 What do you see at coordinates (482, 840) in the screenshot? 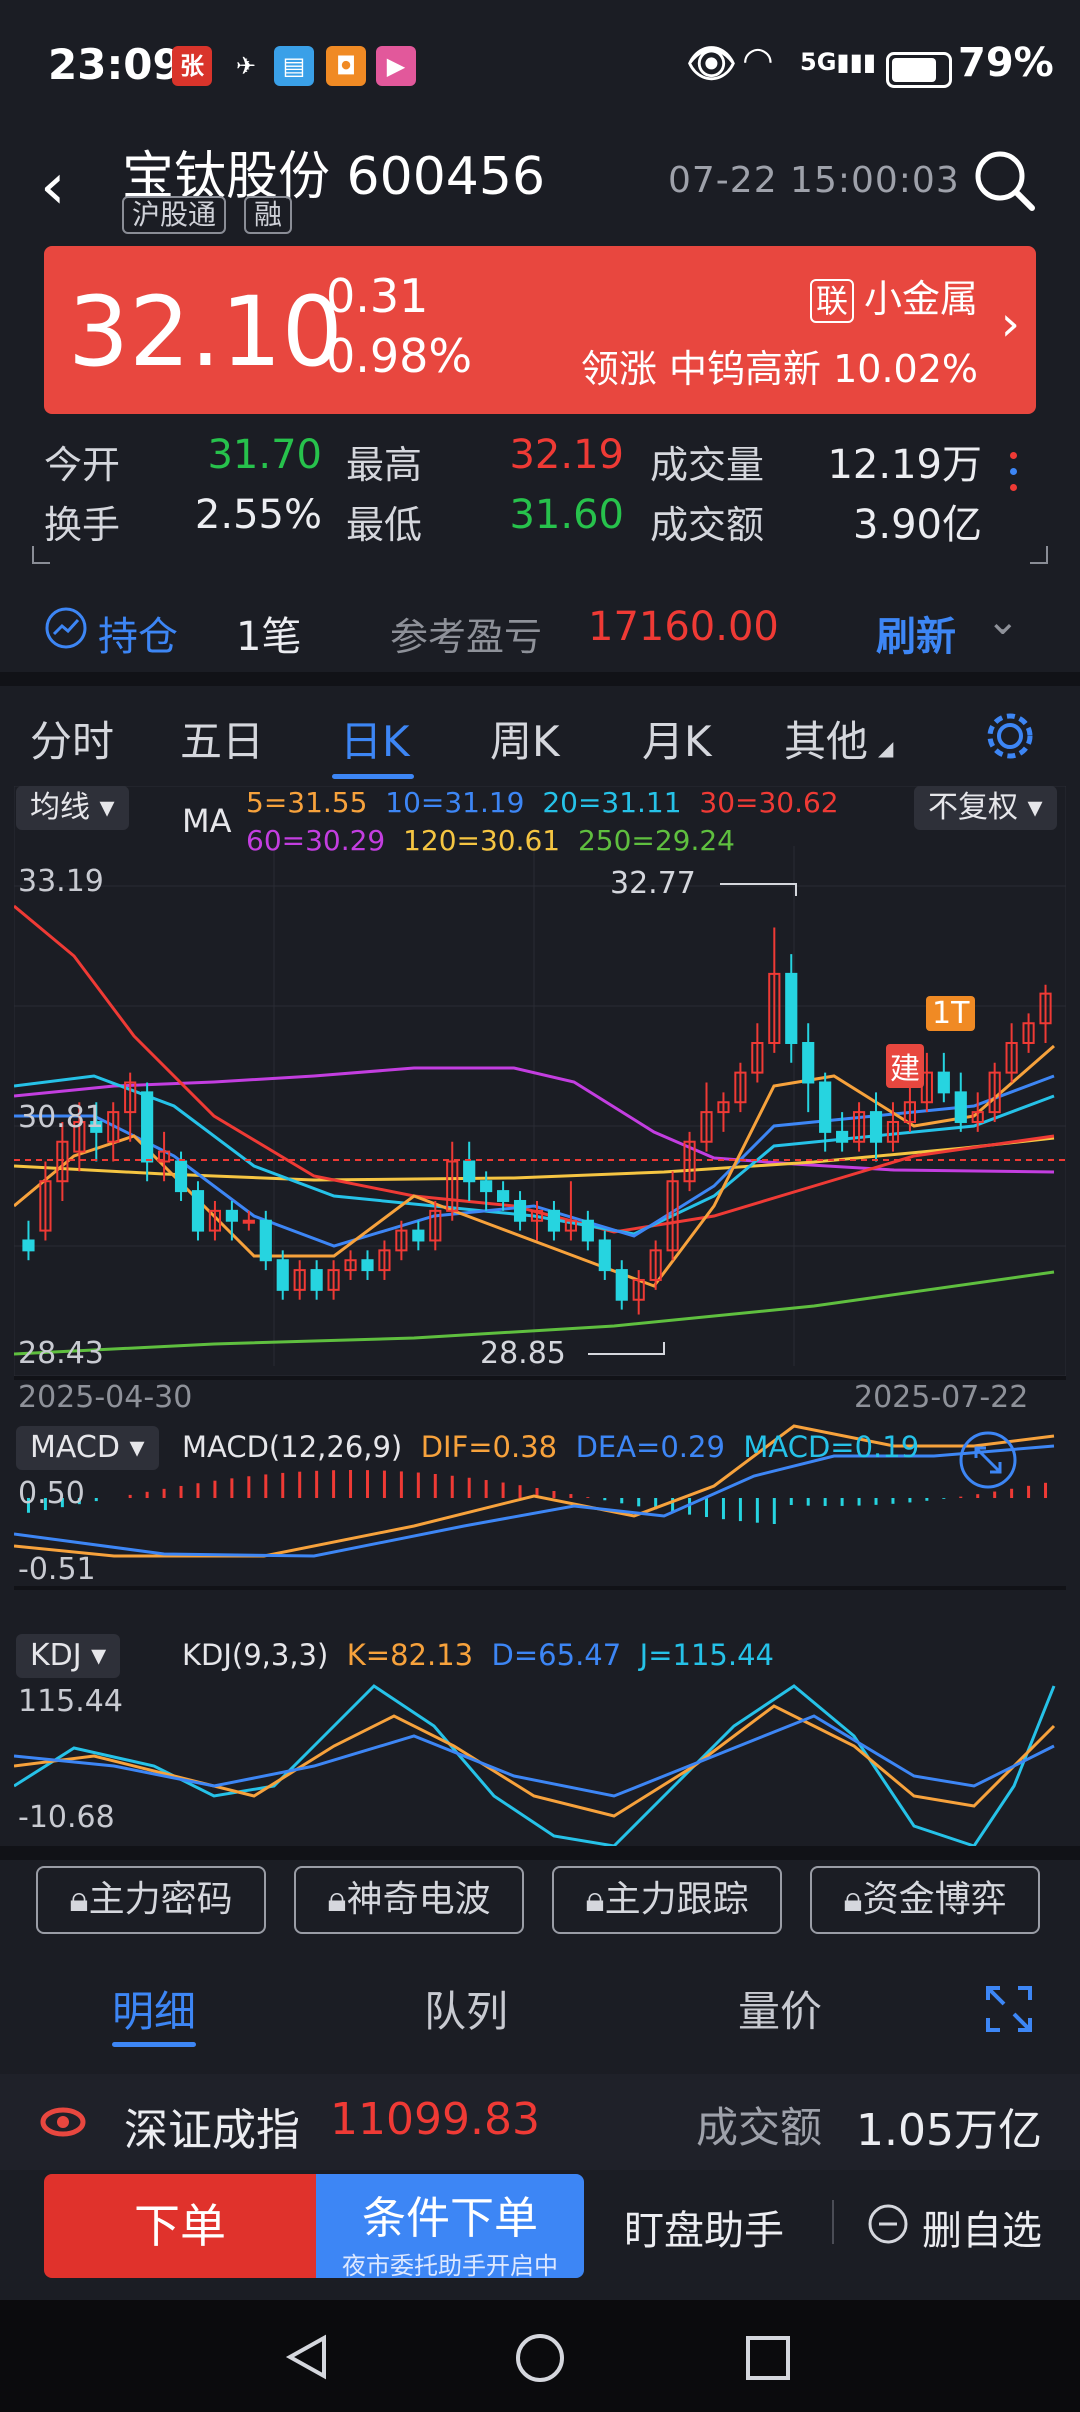
I see `ma120-value: 120=30.61` at bounding box center [482, 840].